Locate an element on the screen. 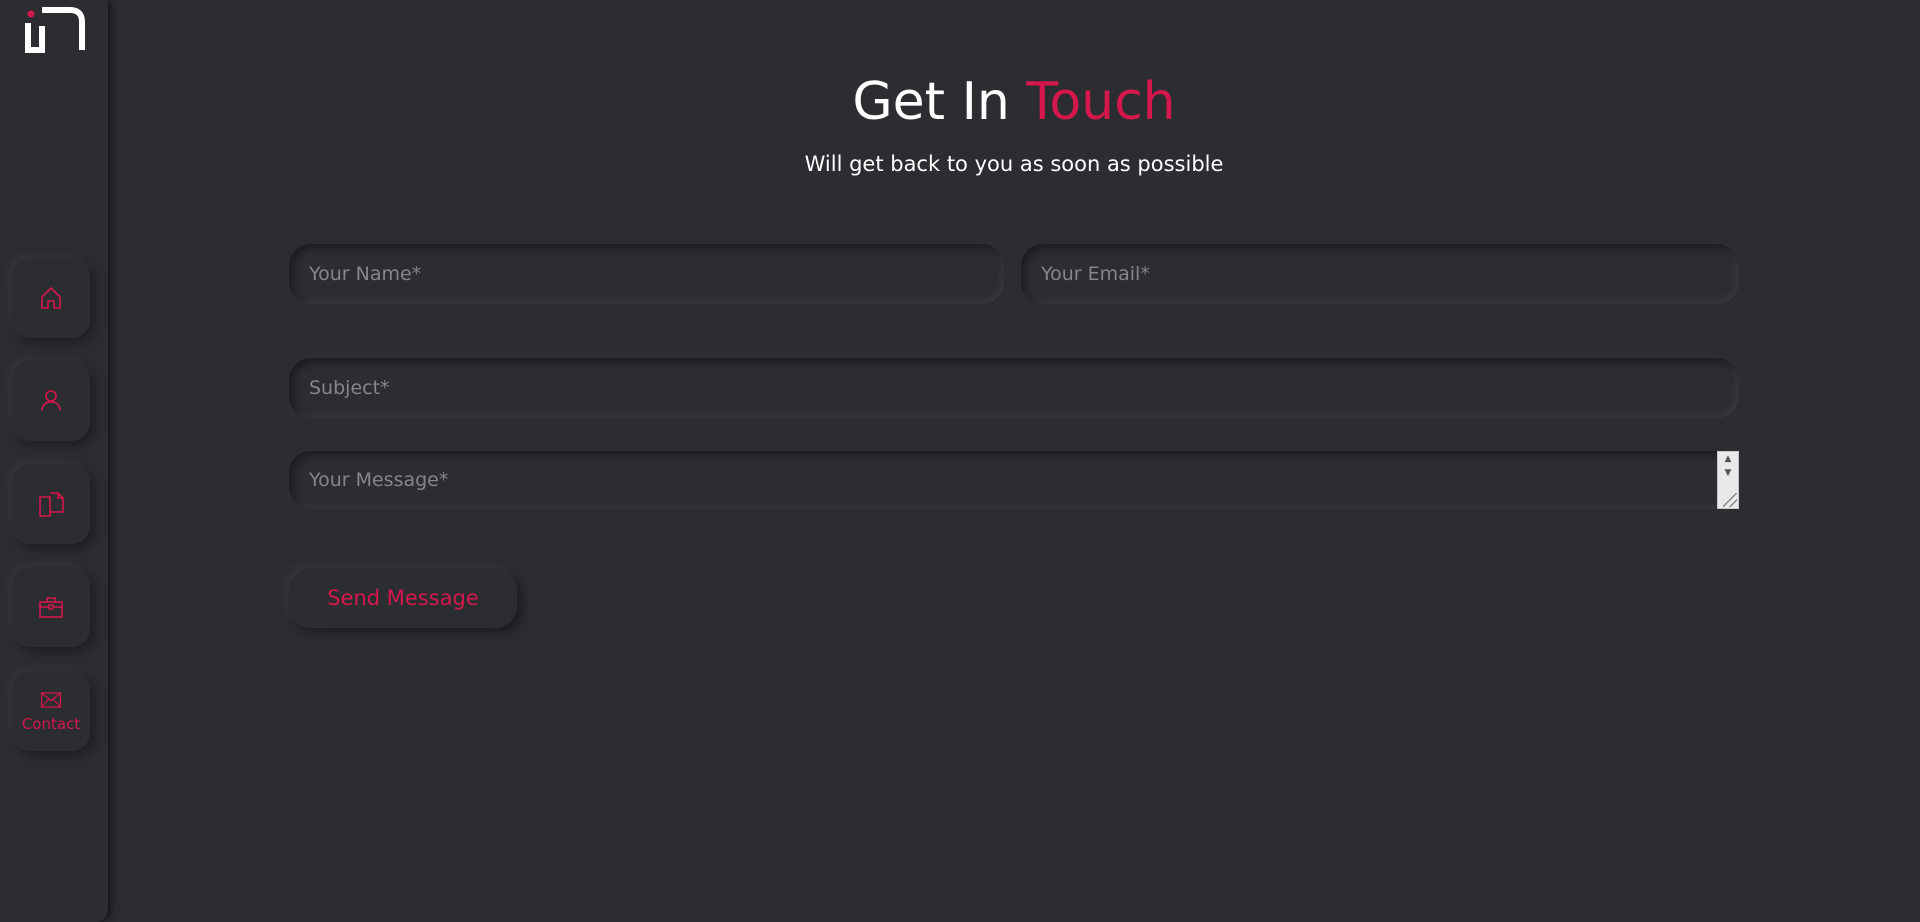  sidebar-item-portfolio is located at coordinates (51, 607).